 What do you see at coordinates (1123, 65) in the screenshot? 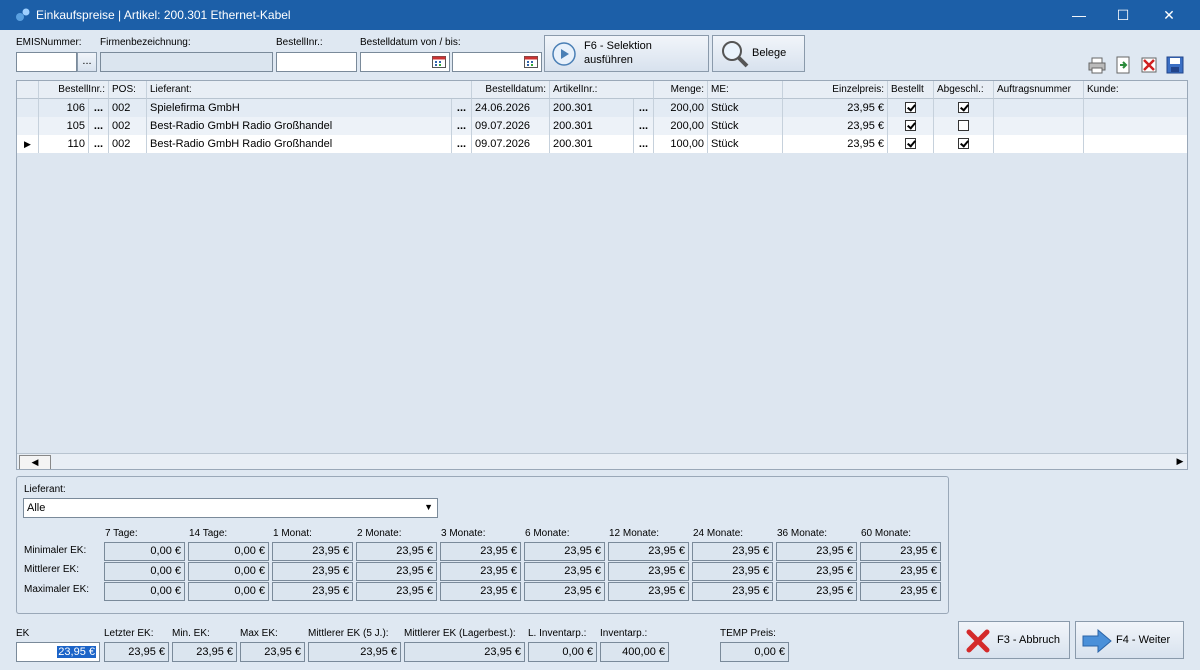
I see `export-icon` at bounding box center [1123, 65].